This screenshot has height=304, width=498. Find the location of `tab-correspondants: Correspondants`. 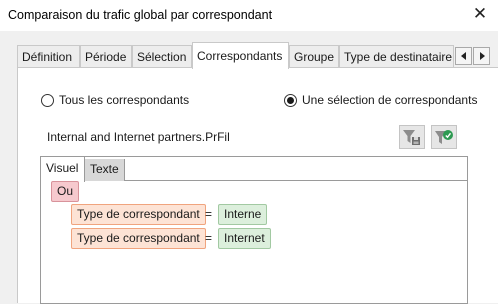

tab-correspondants: Correspondants is located at coordinates (240, 55).